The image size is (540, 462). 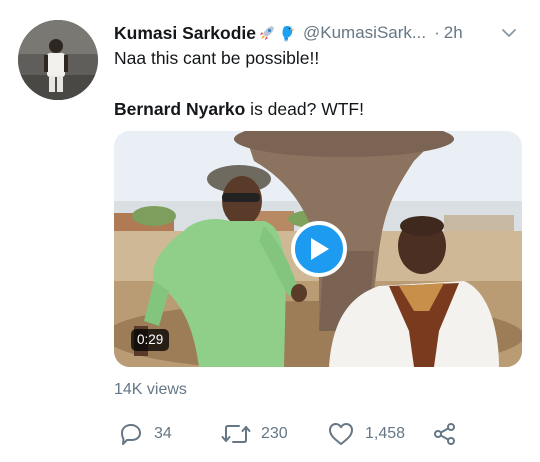 What do you see at coordinates (131, 434) in the screenshot?
I see `reply-icon` at bounding box center [131, 434].